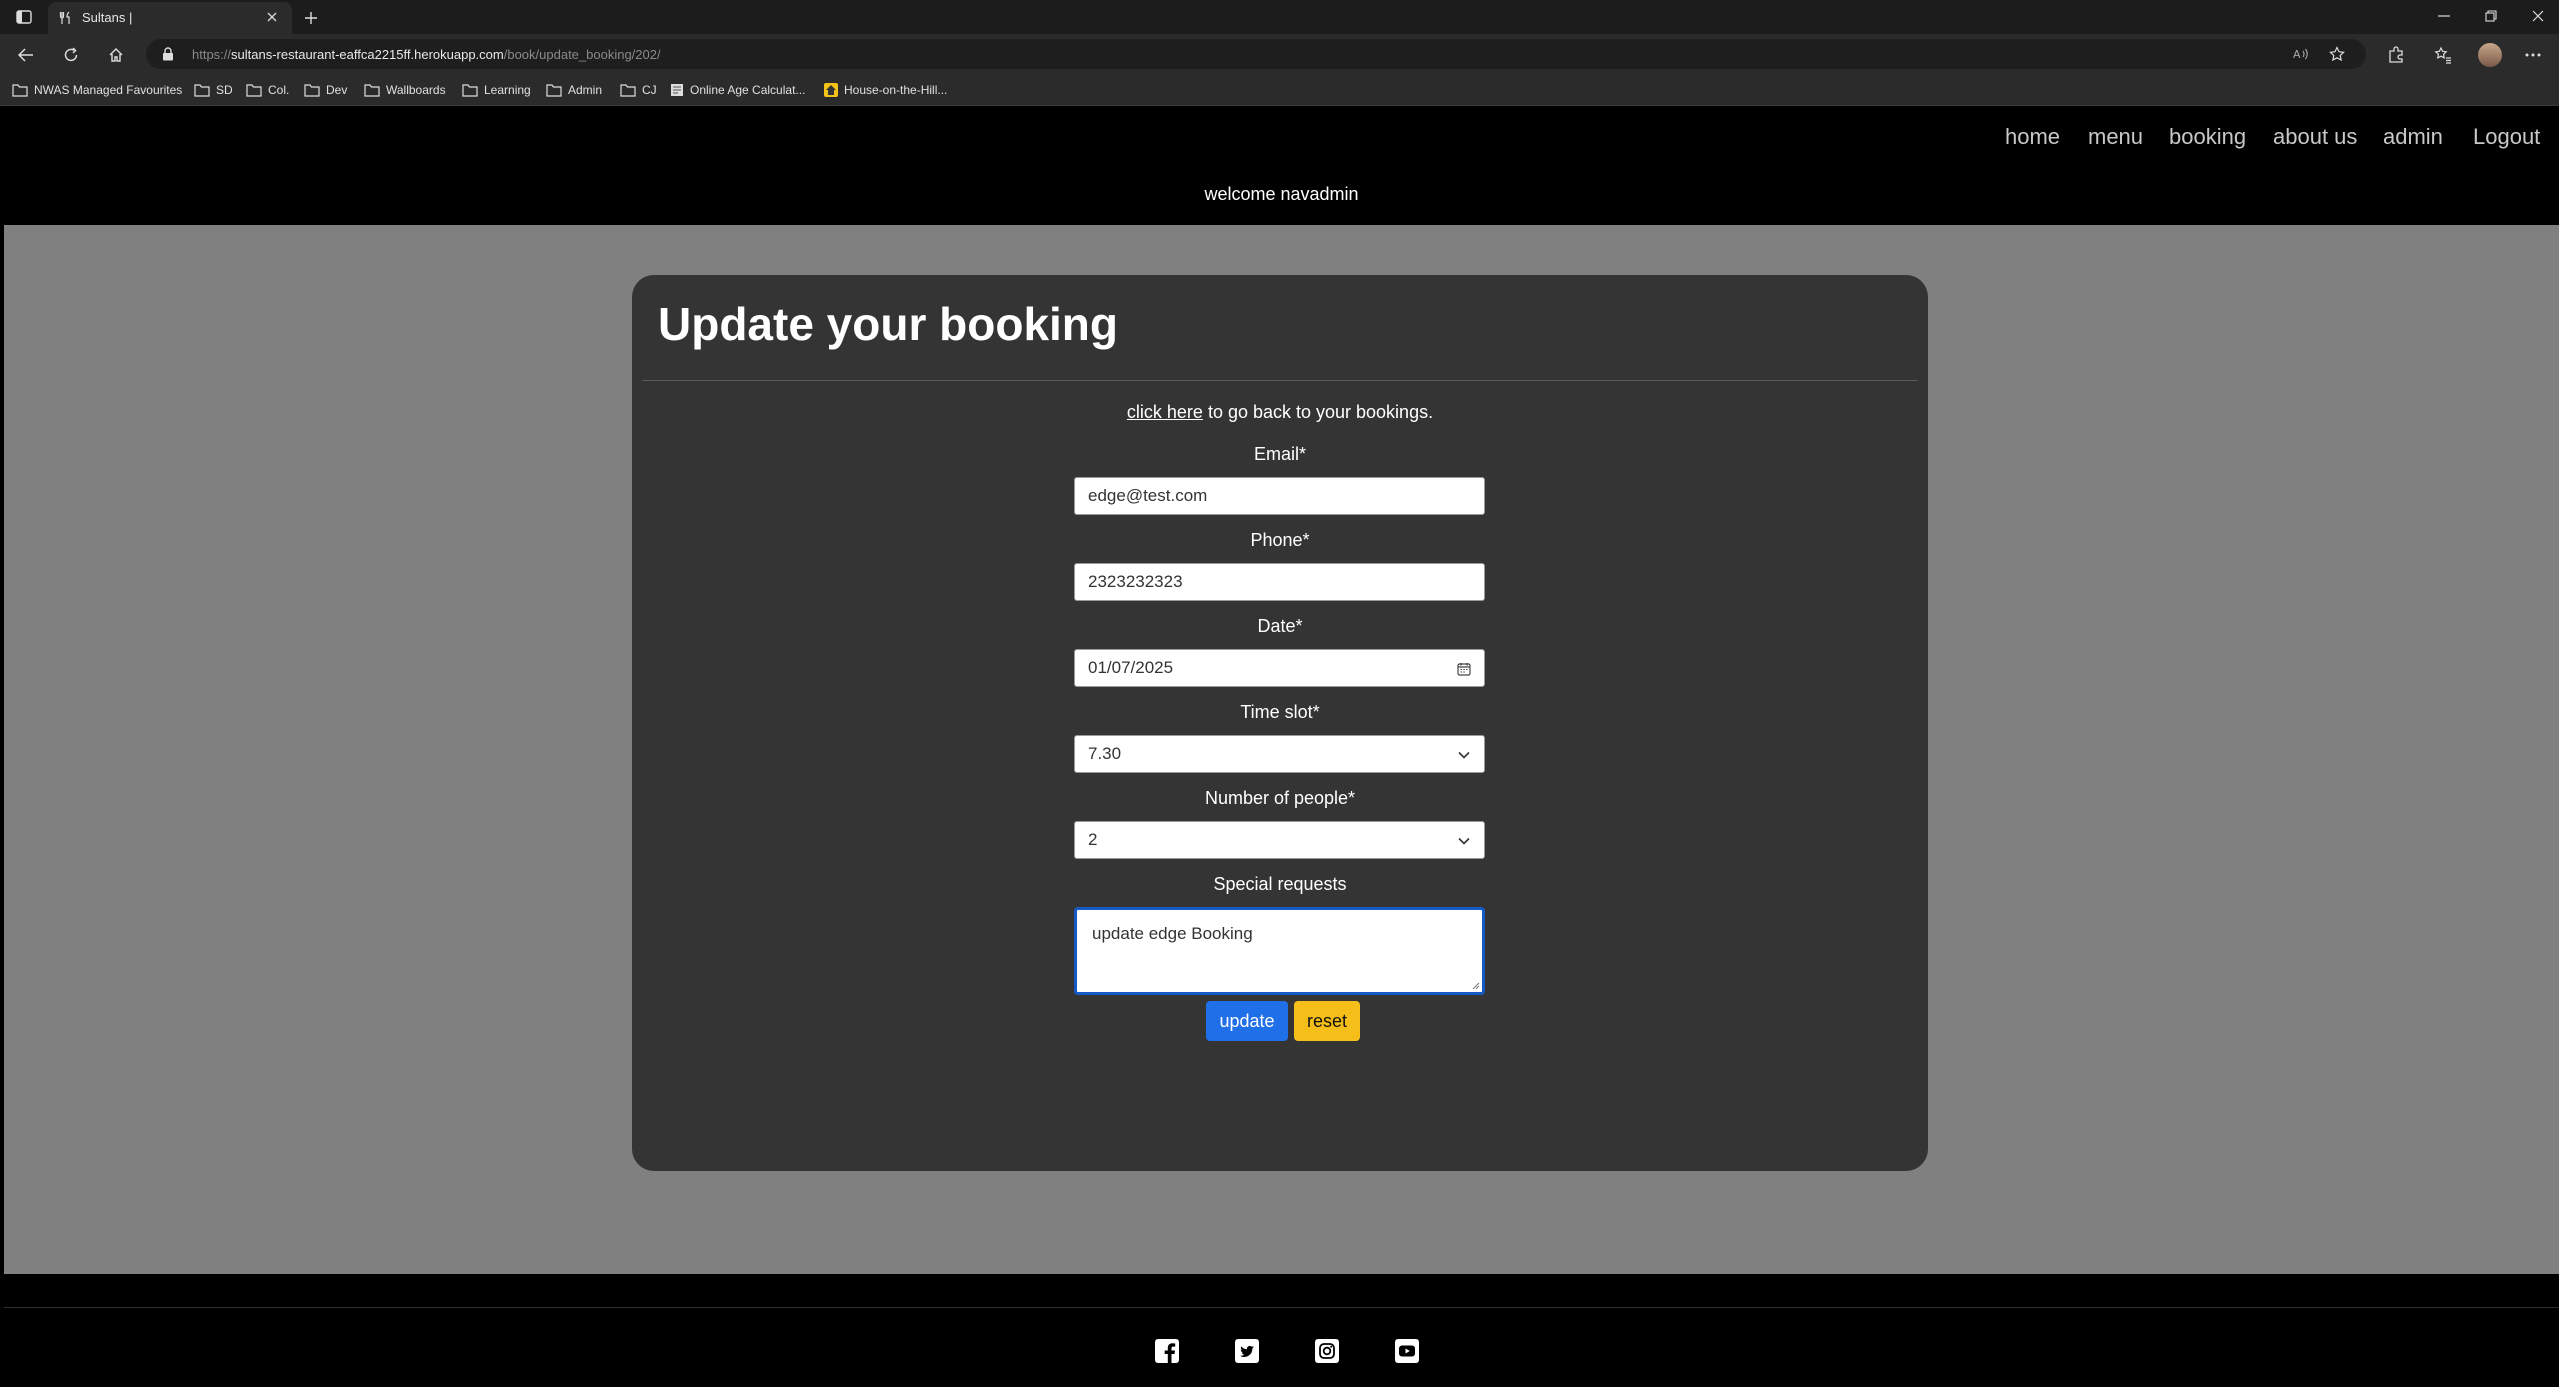 Image resolution: width=2559 pixels, height=1387 pixels. What do you see at coordinates (1172, 933) in the screenshot?
I see `special-requests-value: update edge Booking` at bounding box center [1172, 933].